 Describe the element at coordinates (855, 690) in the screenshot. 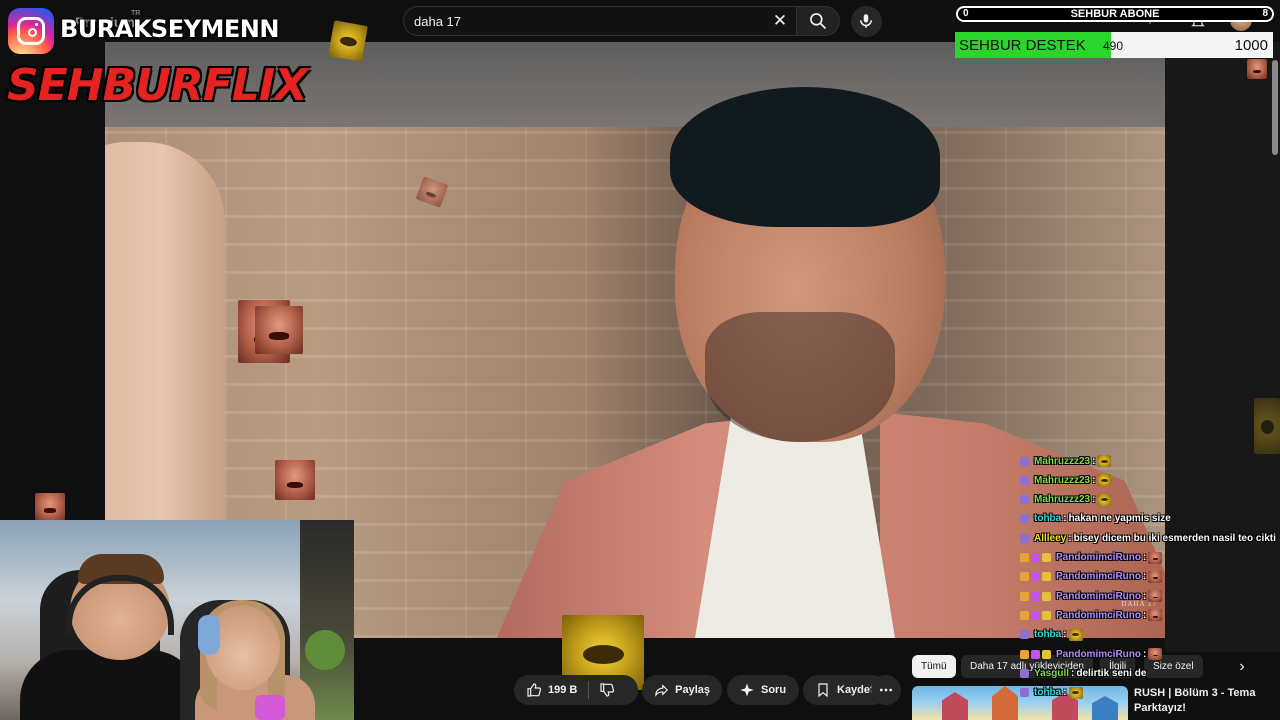

I see `save-label: Kaydet` at that location.